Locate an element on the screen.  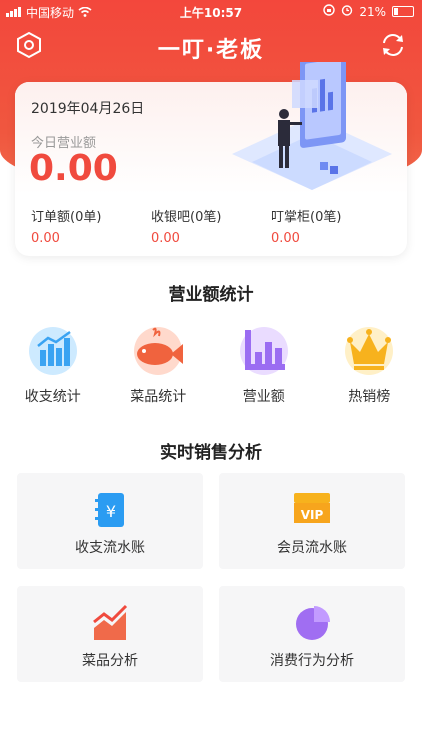
revenue-value: 0.00 is located at coordinates (73, 168).